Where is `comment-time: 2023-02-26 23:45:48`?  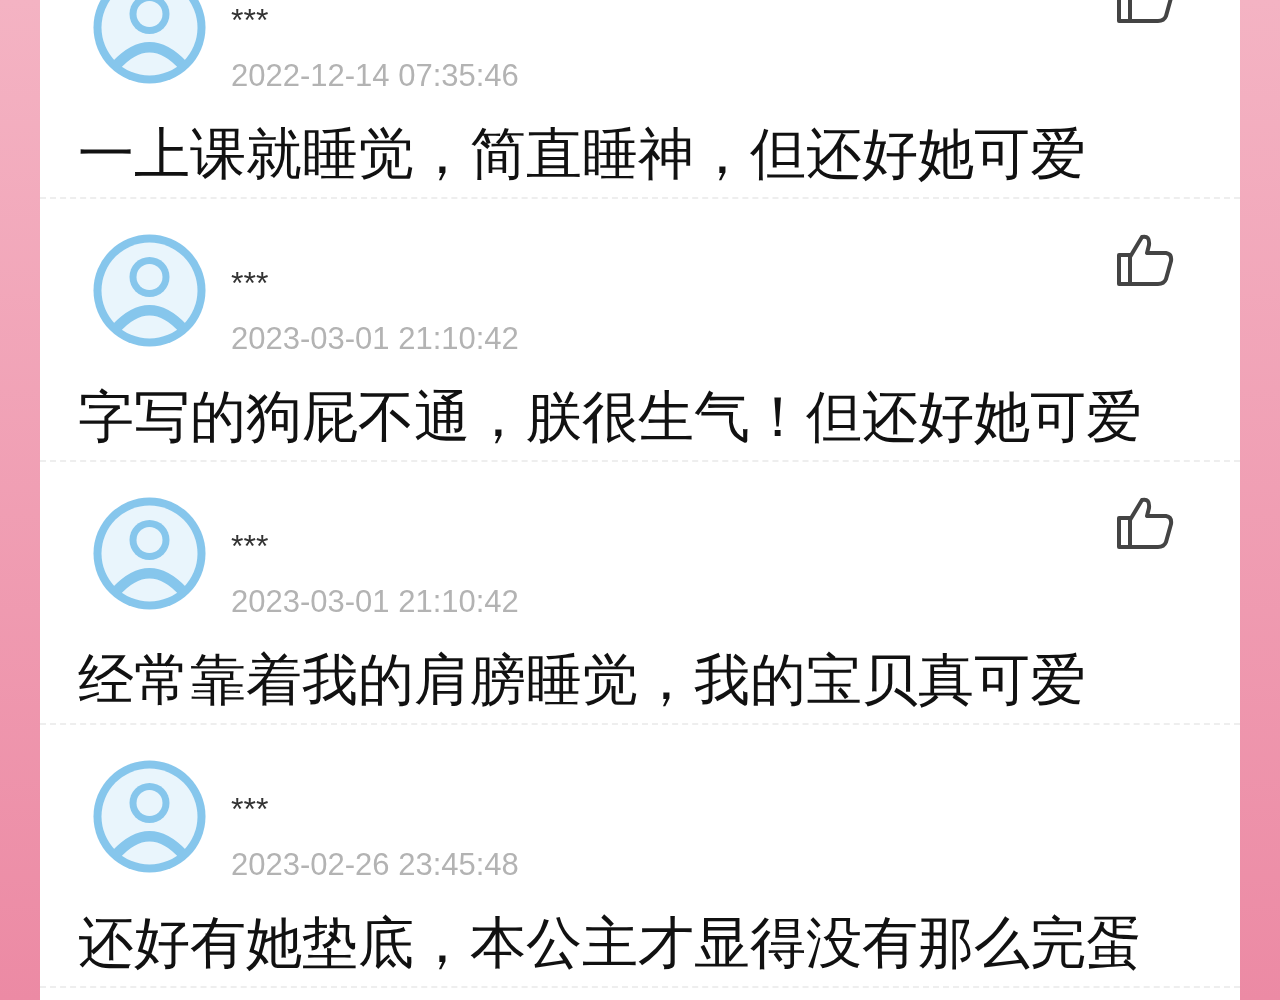 comment-time: 2023-02-26 23:45:48 is located at coordinates (375, 864).